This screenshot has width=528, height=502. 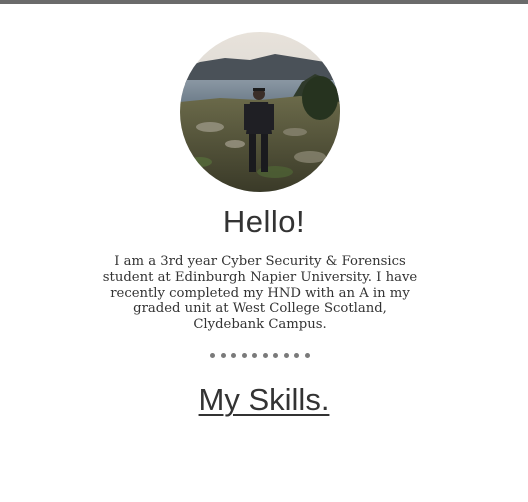 I want to click on skills-link: My Skills., so click(x=264, y=399).